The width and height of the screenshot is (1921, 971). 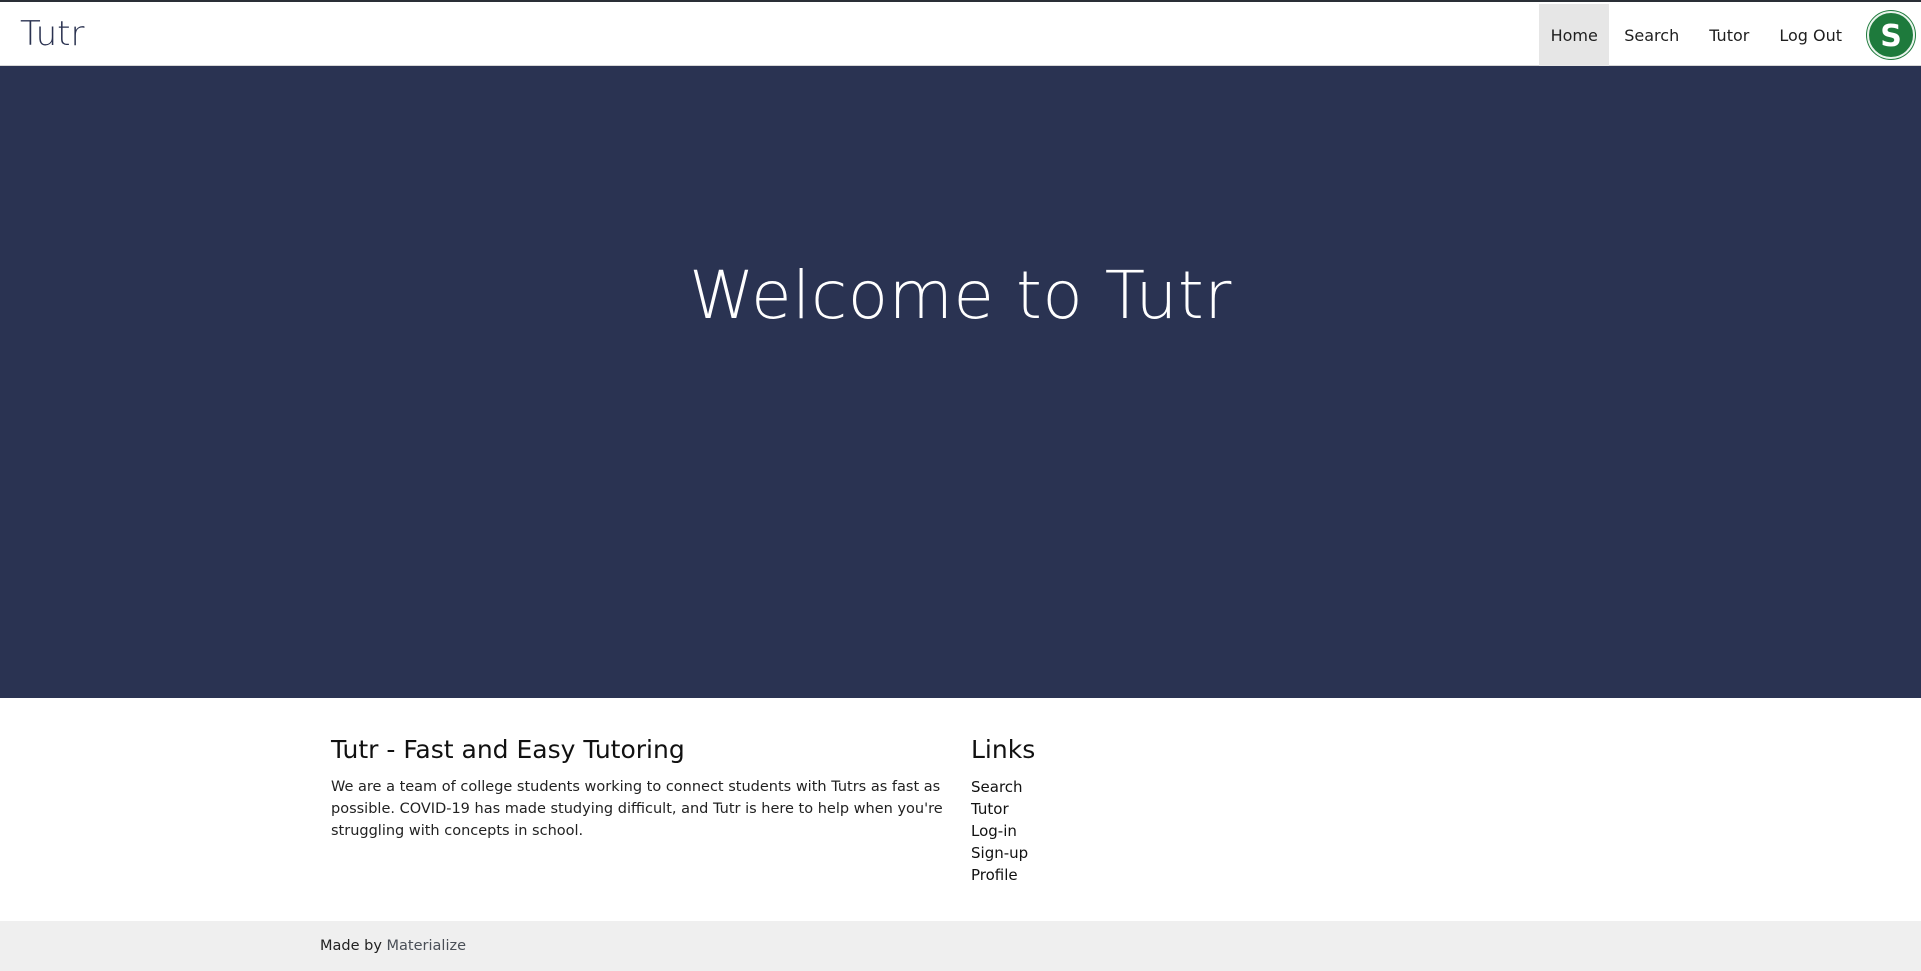 I want to click on avatar-container: S, so click(x=1891, y=35).